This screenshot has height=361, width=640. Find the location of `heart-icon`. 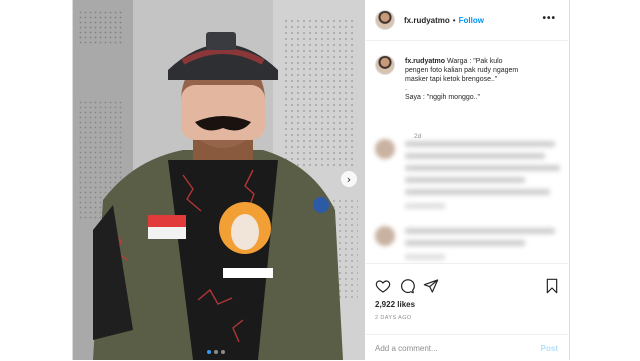

heart-icon is located at coordinates (383, 286).